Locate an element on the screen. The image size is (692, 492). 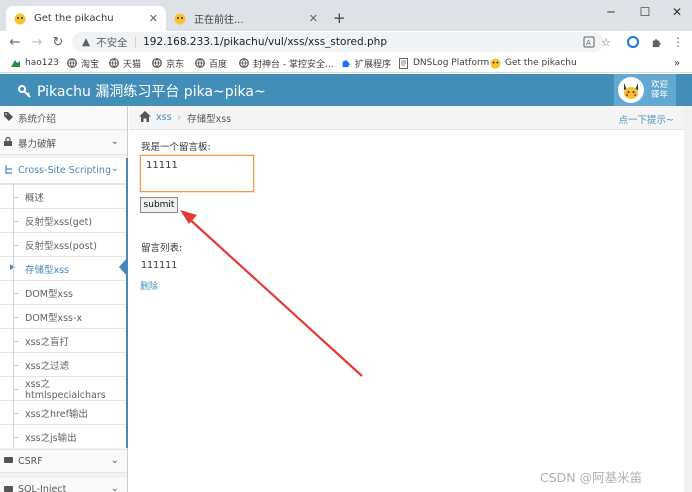
bookmark-taobao: 淘宝 is located at coordinates (82, 63).